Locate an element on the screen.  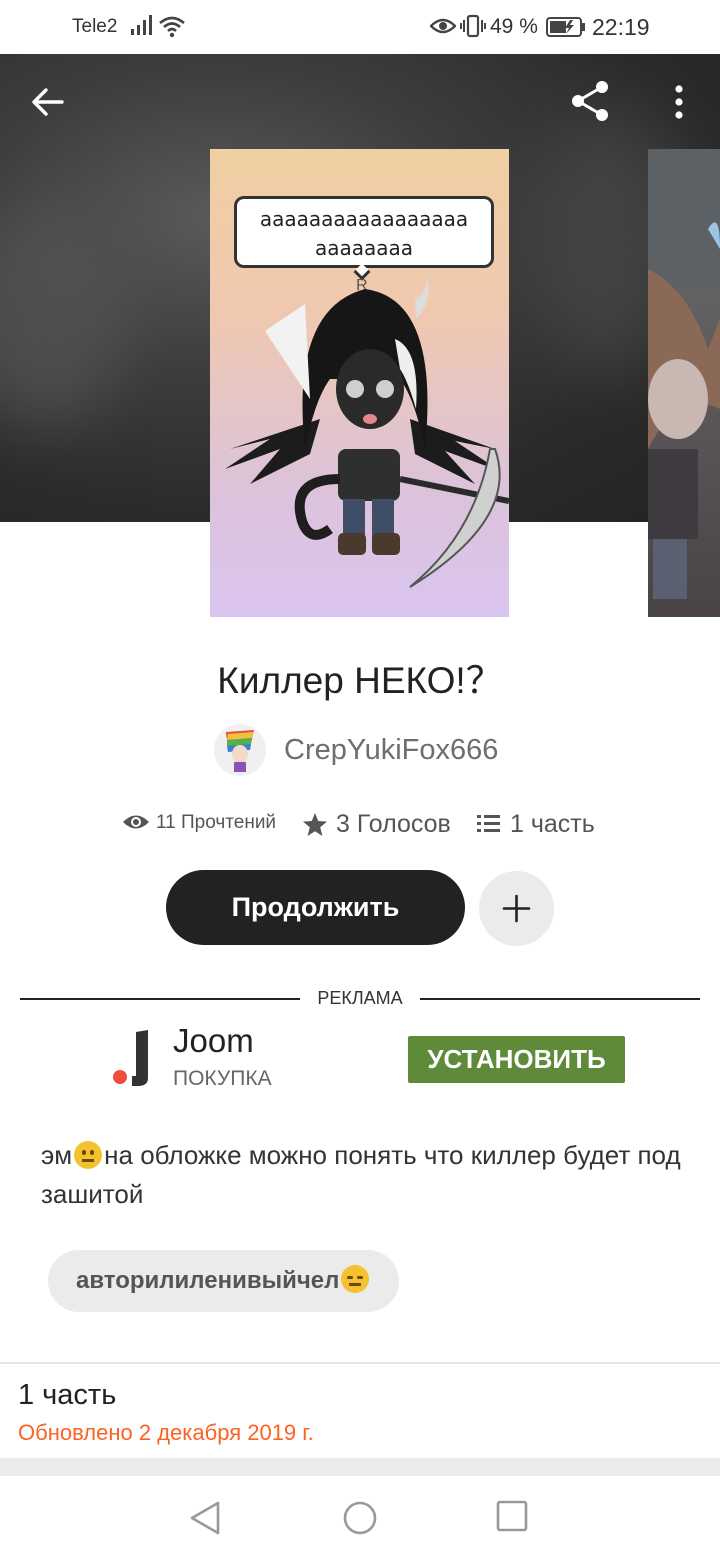
tag-chip: авторилиленивыйчел is located at coordinates (224, 1281).